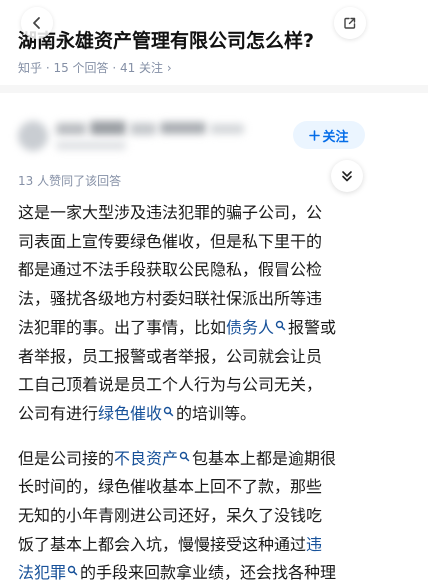 This screenshot has width=428, height=588. Describe the element at coordinates (170, 516) in the screenshot. I see `text-line: 无知的小年青刚进公司还好，呆久了没钱吃` at that location.